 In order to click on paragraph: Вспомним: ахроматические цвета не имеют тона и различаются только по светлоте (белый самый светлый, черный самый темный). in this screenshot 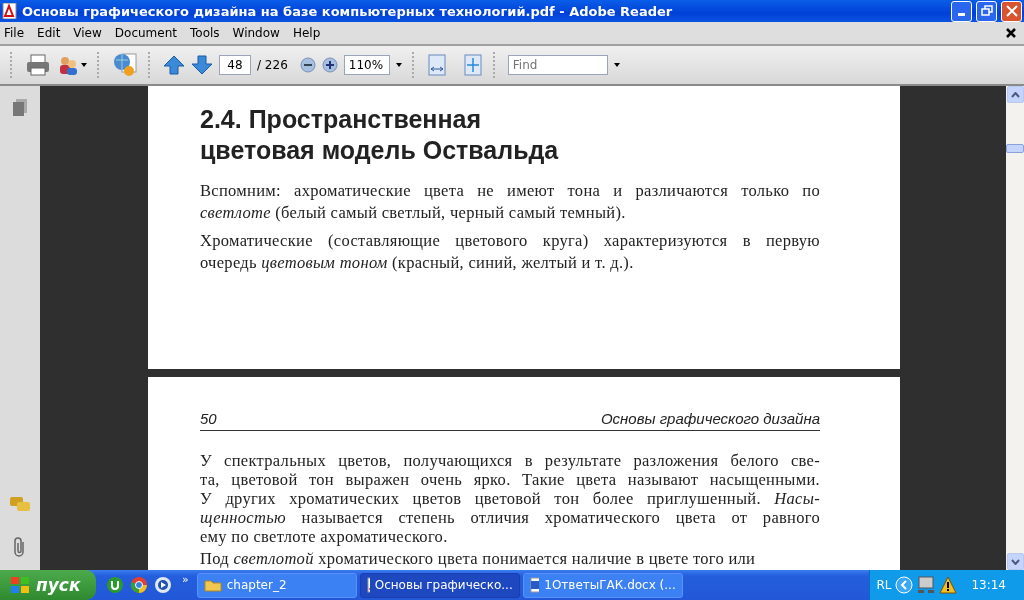, I will do `click(510, 202)`.